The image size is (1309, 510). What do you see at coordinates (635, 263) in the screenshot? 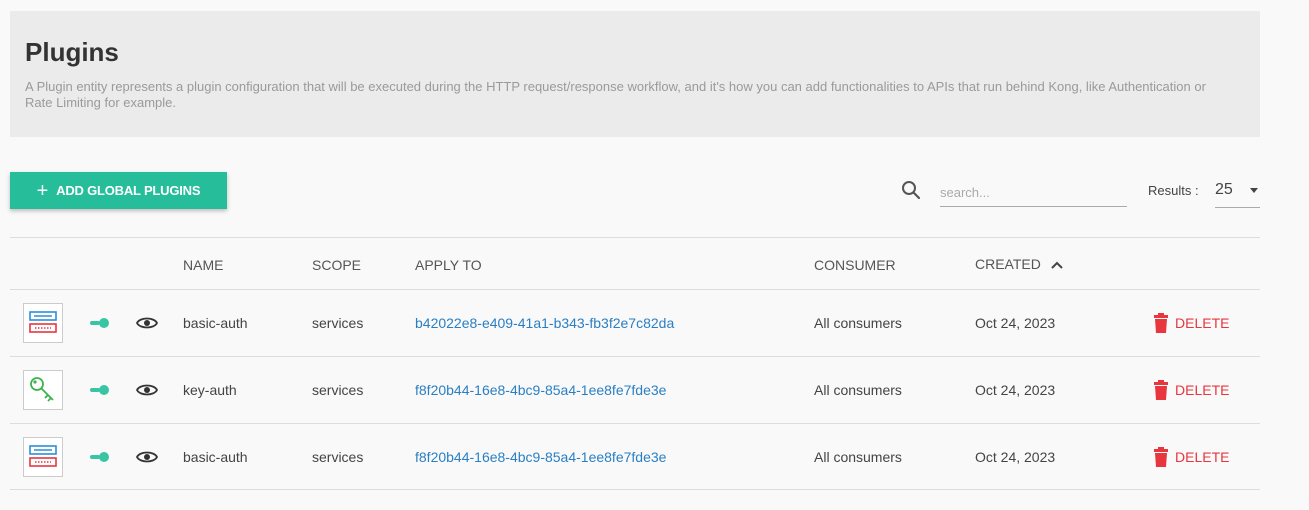
I see `table-header-row: NAME SCOPE APPLY TO CONSUMER CREATED` at bounding box center [635, 263].